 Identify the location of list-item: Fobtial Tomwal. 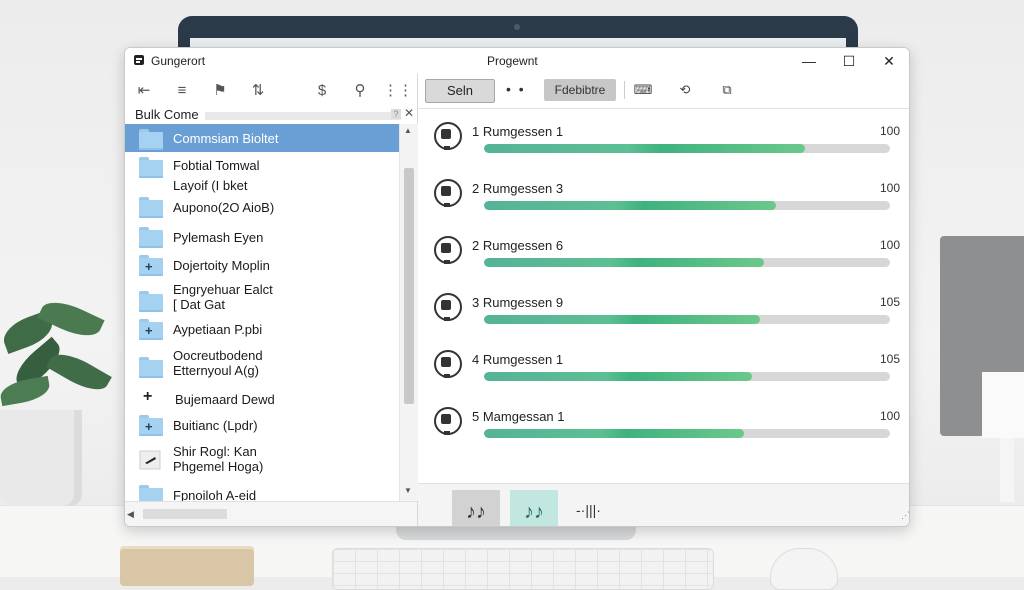
(262, 167).